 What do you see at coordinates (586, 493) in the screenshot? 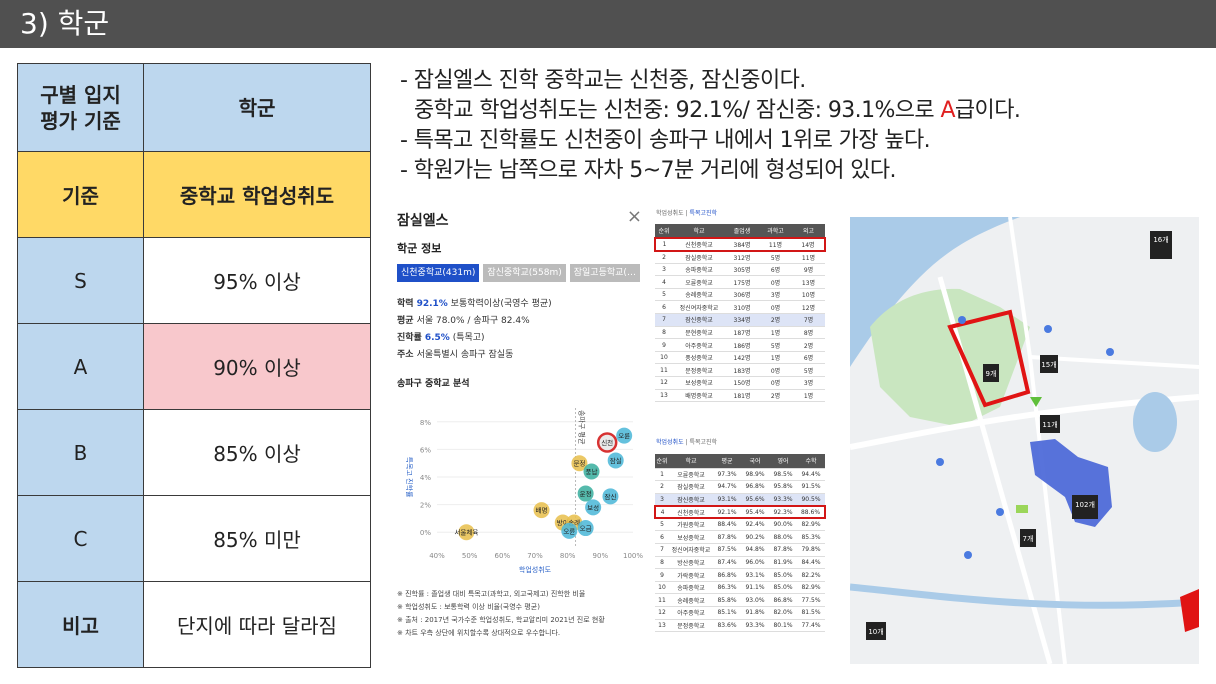
I see `point-label: 운정` at bounding box center [586, 493].